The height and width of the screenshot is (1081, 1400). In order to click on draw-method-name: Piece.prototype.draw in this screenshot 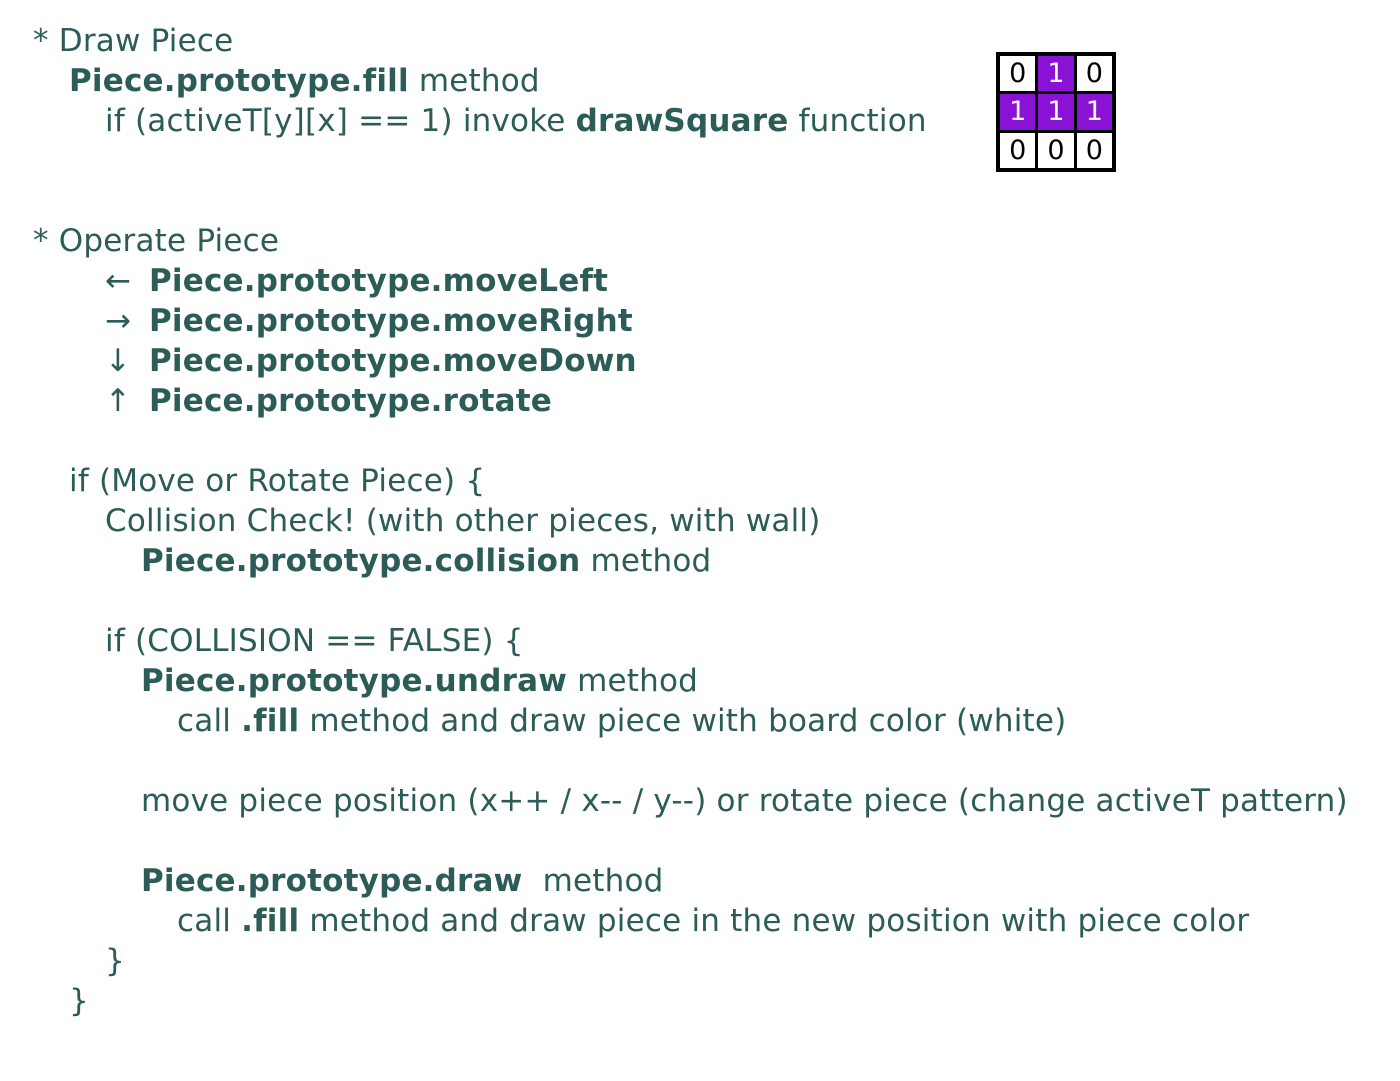, I will do `click(332, 881)`.